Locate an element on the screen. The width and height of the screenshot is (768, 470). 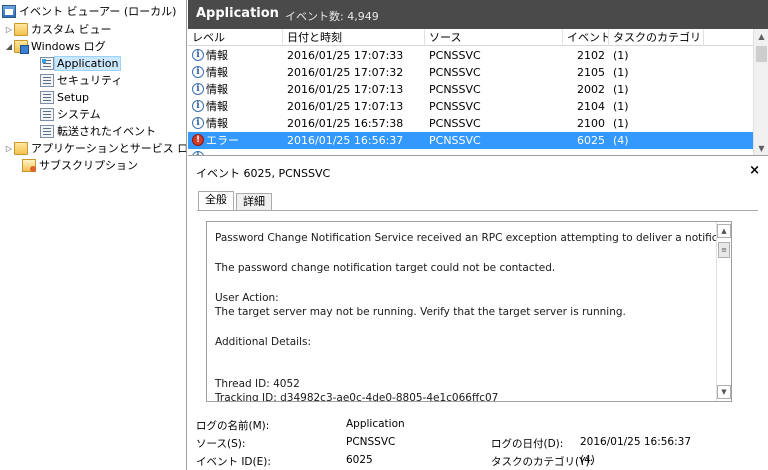
tab-general: 全般 is located at coordinates (216, 201).